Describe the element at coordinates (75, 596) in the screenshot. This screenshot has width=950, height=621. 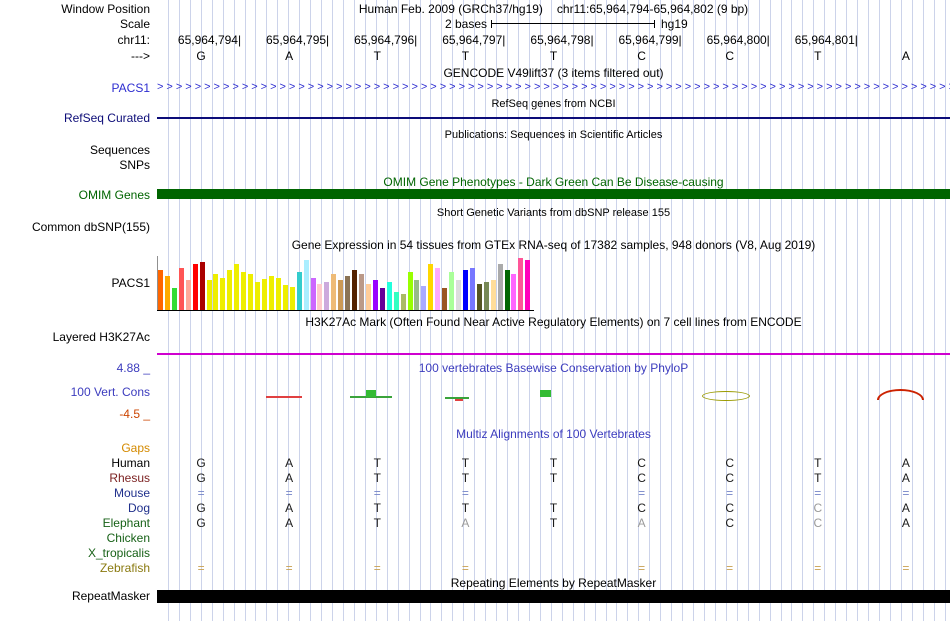
I see `repeatmasker-label: RepeatMasker` at that location.